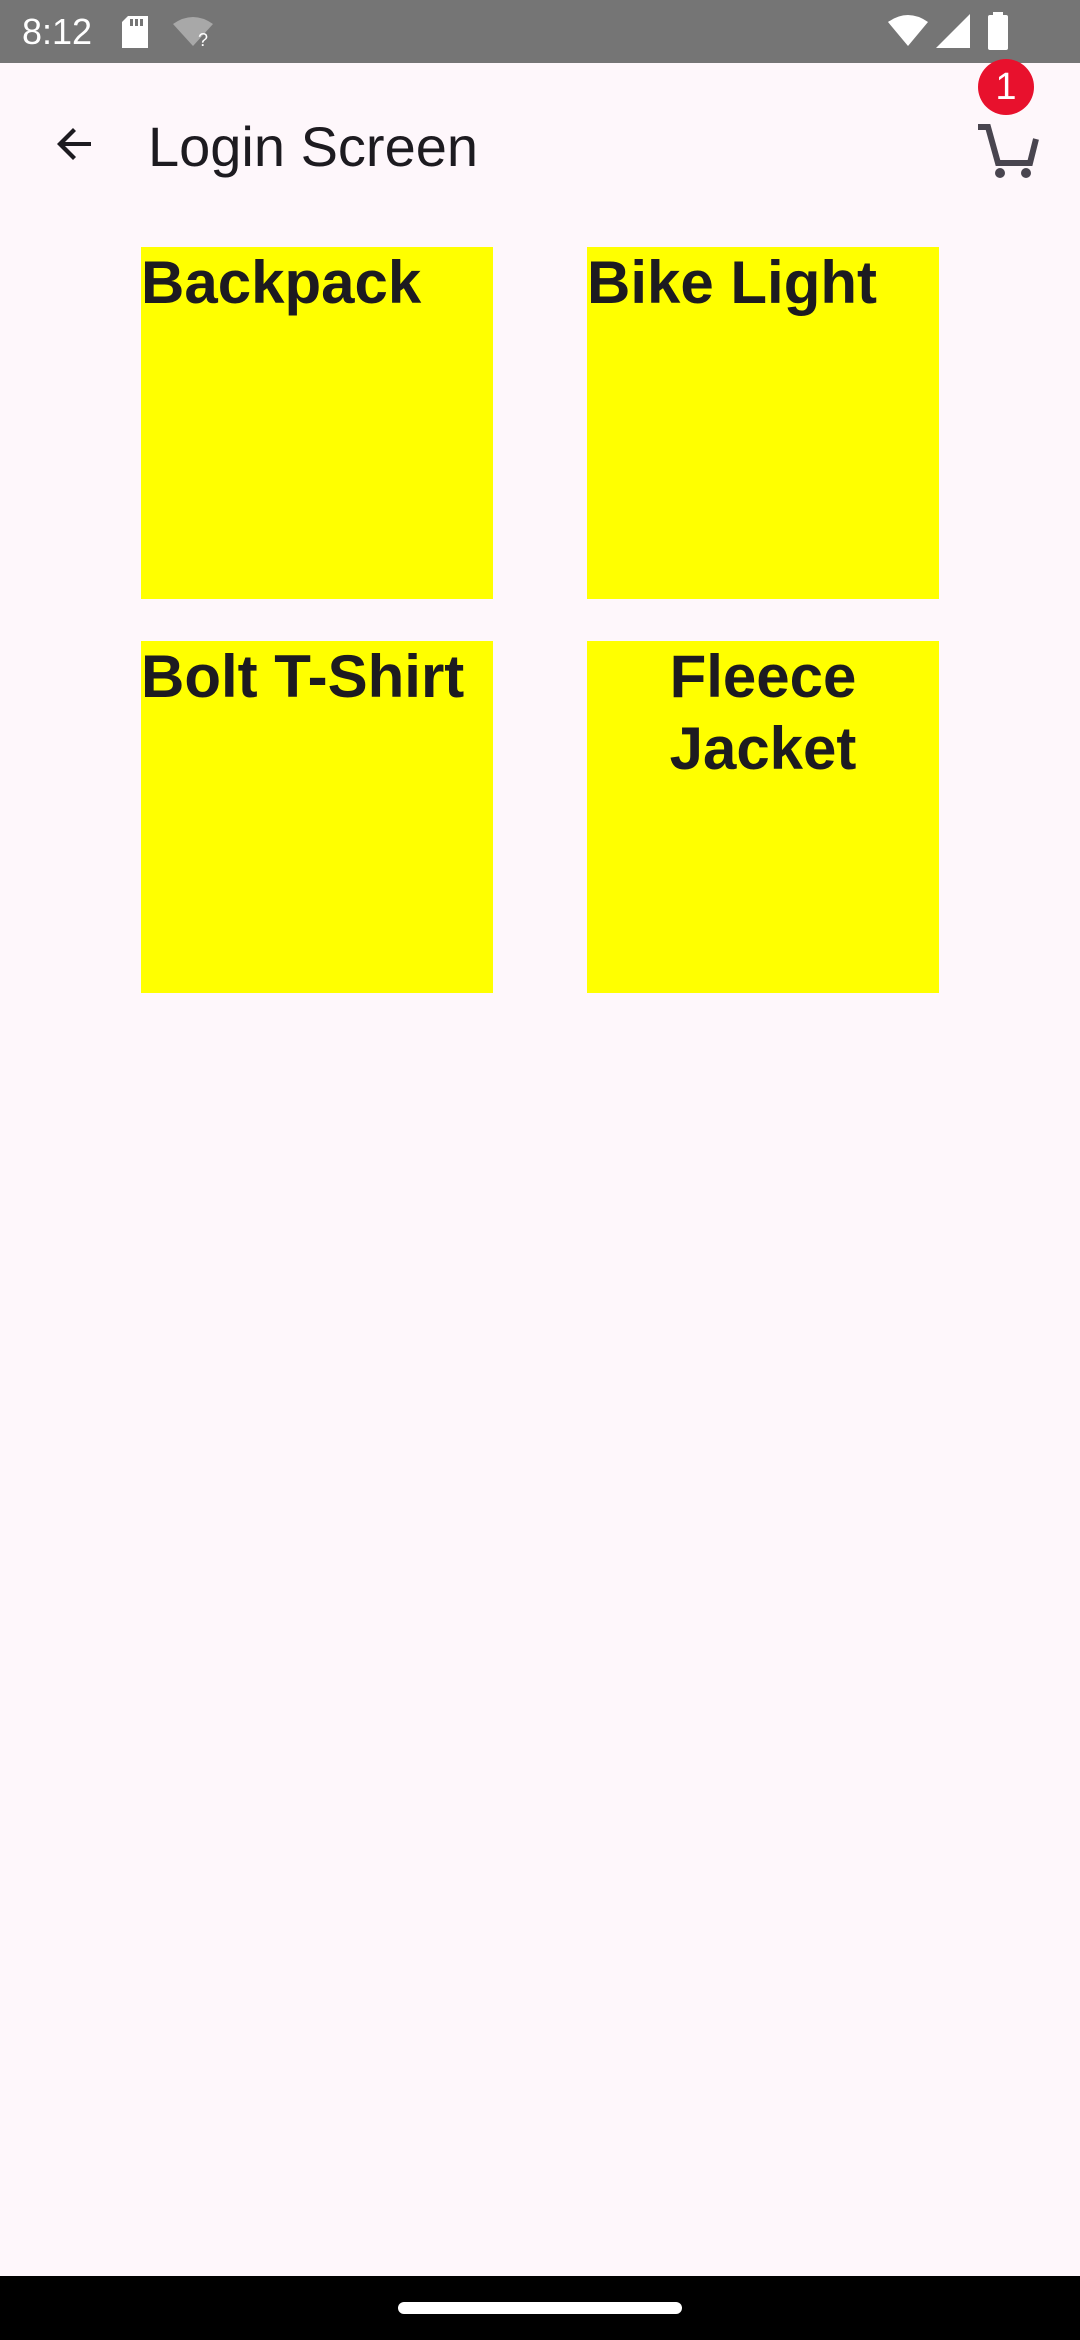 Image resolution: width=1080 pixels, height=2340 pixels. Describe the element at coordinates (313, 146) in the screenshot. I see `page-title: Login Screen` at that location.